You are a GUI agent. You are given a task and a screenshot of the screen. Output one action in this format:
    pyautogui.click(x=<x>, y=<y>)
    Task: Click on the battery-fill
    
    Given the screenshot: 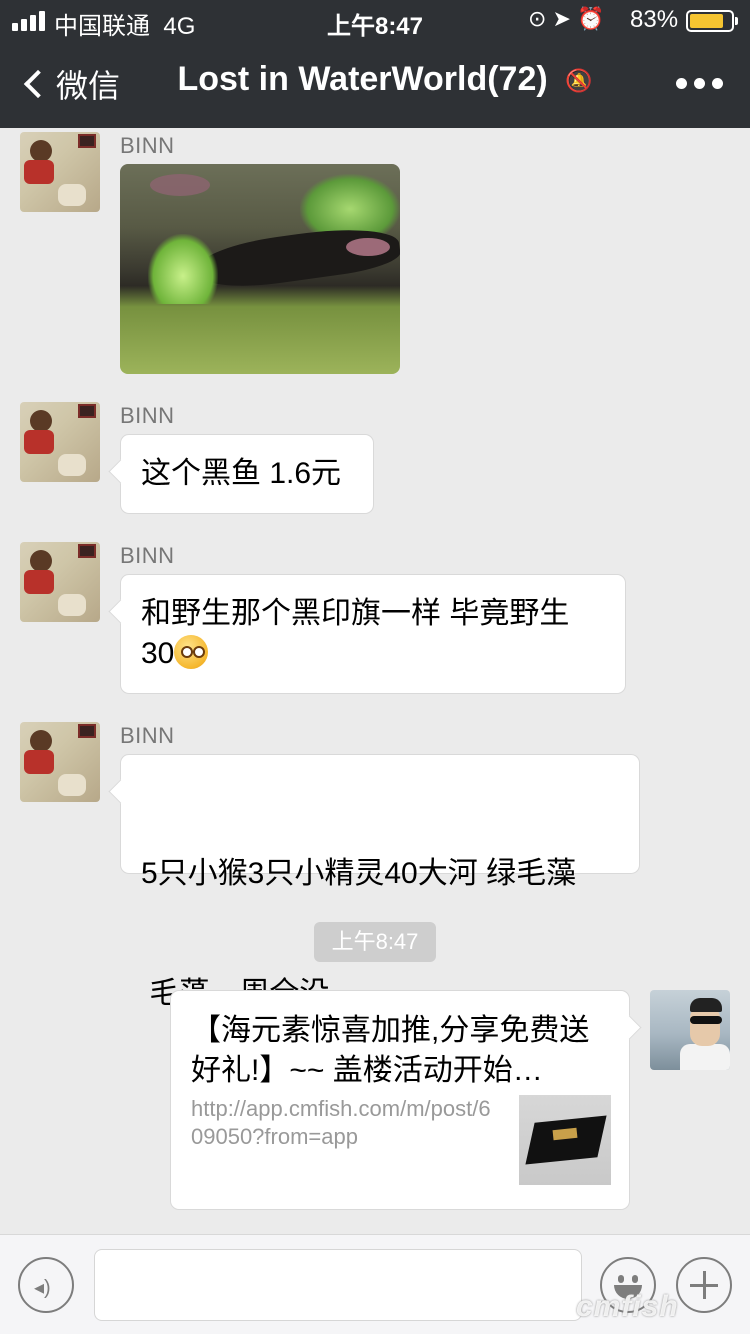 What is the action you would take?
    pyautogui.click(x=706, y=21)
    